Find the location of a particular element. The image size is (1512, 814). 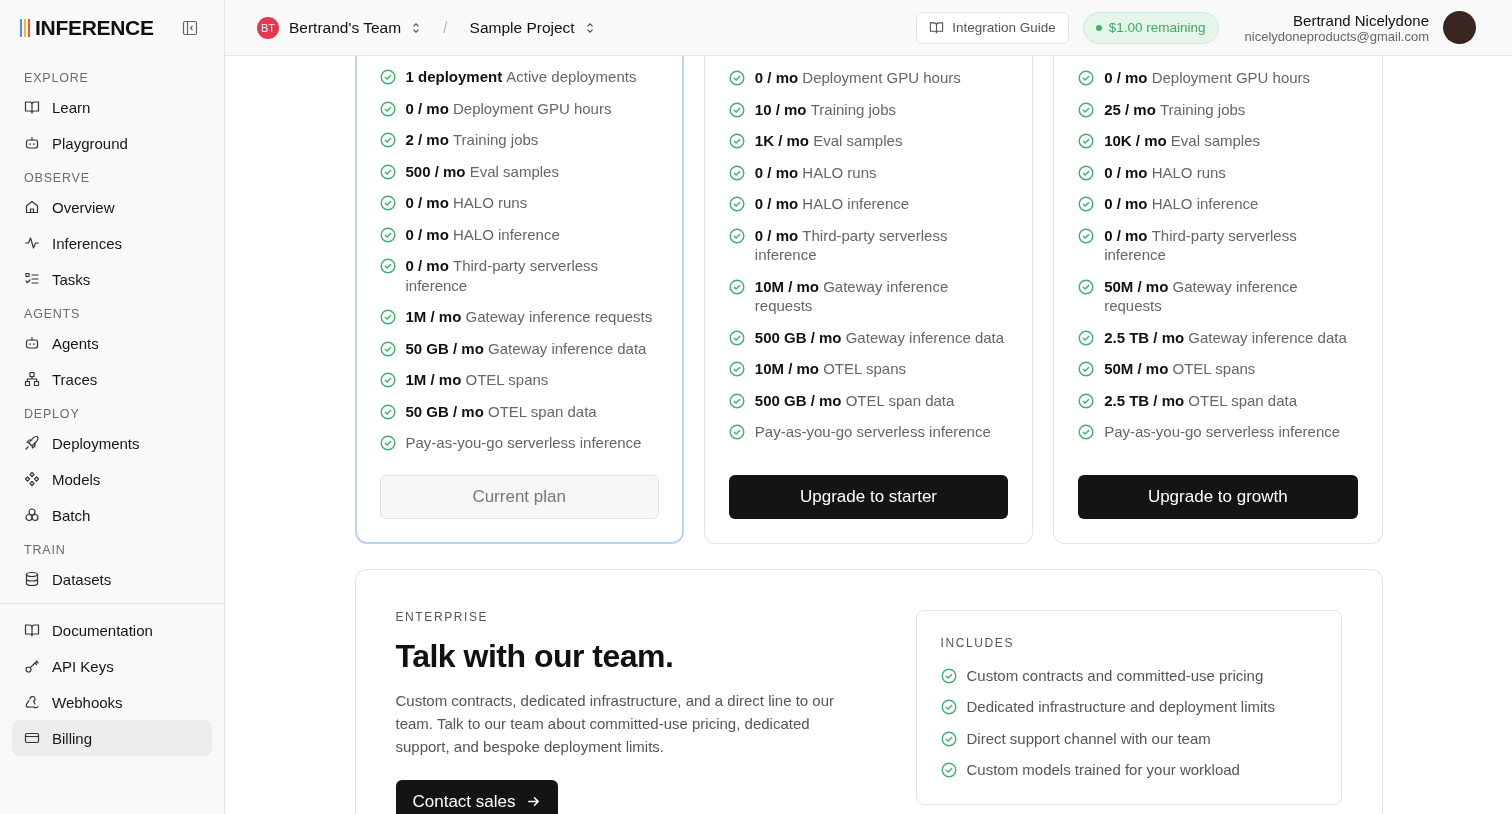

nav-item: Agents is located at coordinates (112, 343).